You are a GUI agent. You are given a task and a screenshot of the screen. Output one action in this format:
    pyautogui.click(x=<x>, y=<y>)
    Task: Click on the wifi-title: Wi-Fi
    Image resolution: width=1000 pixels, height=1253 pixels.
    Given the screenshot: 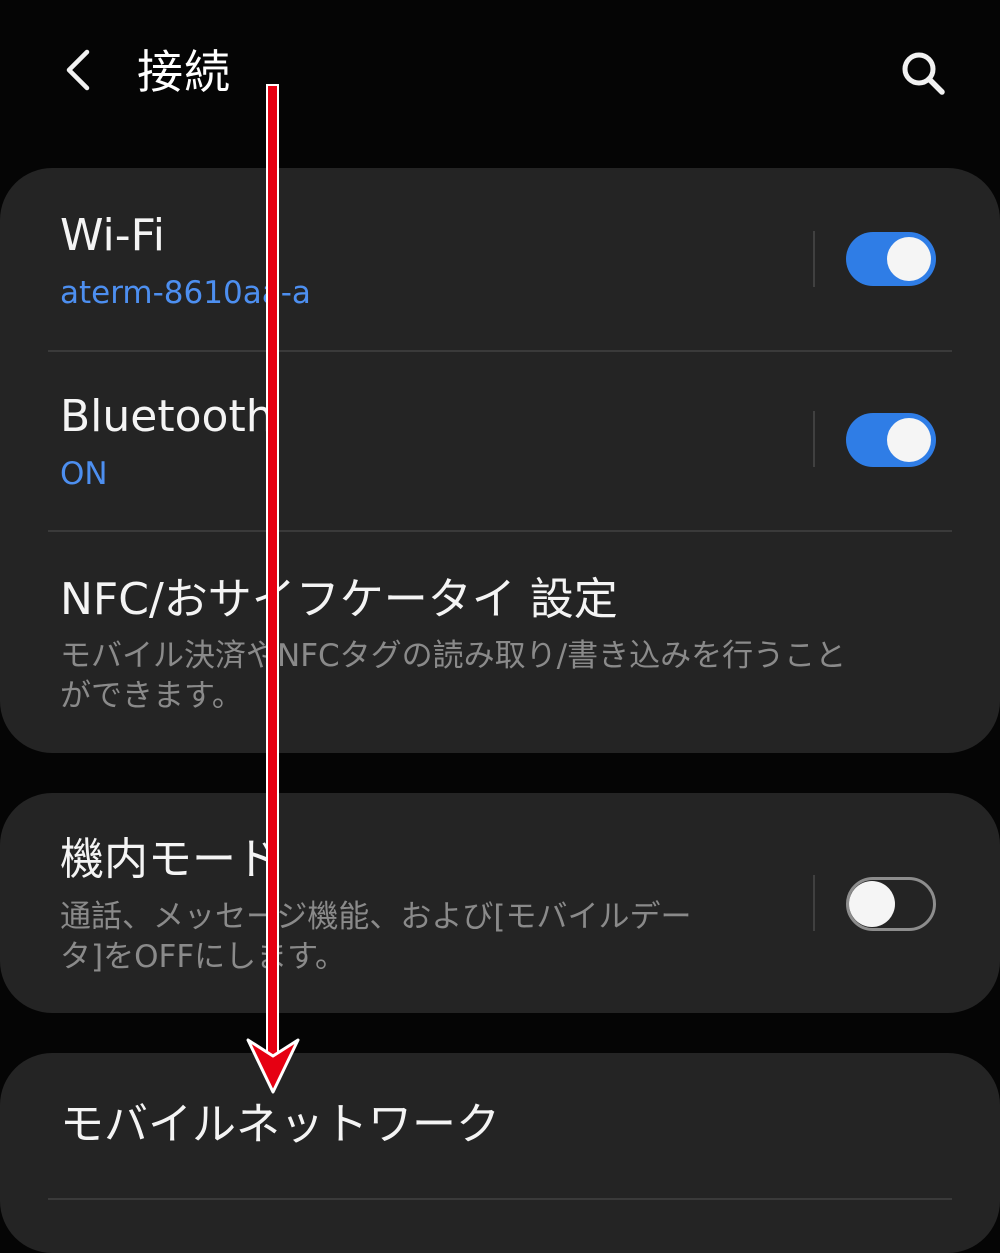 What is the action you would take?
    pyautogui.click(x=112, y=235)
    